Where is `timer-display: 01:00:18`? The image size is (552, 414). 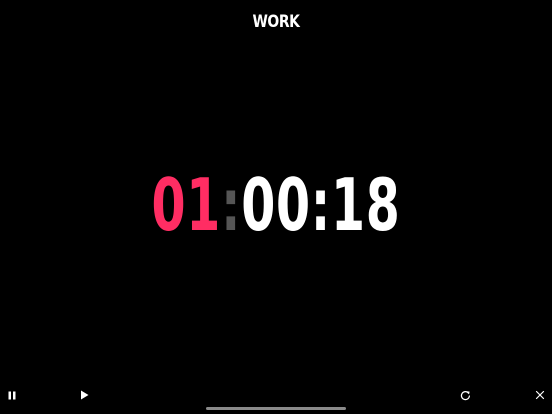 timer-display: 01:00:18 is located at coordinates (275, 205).